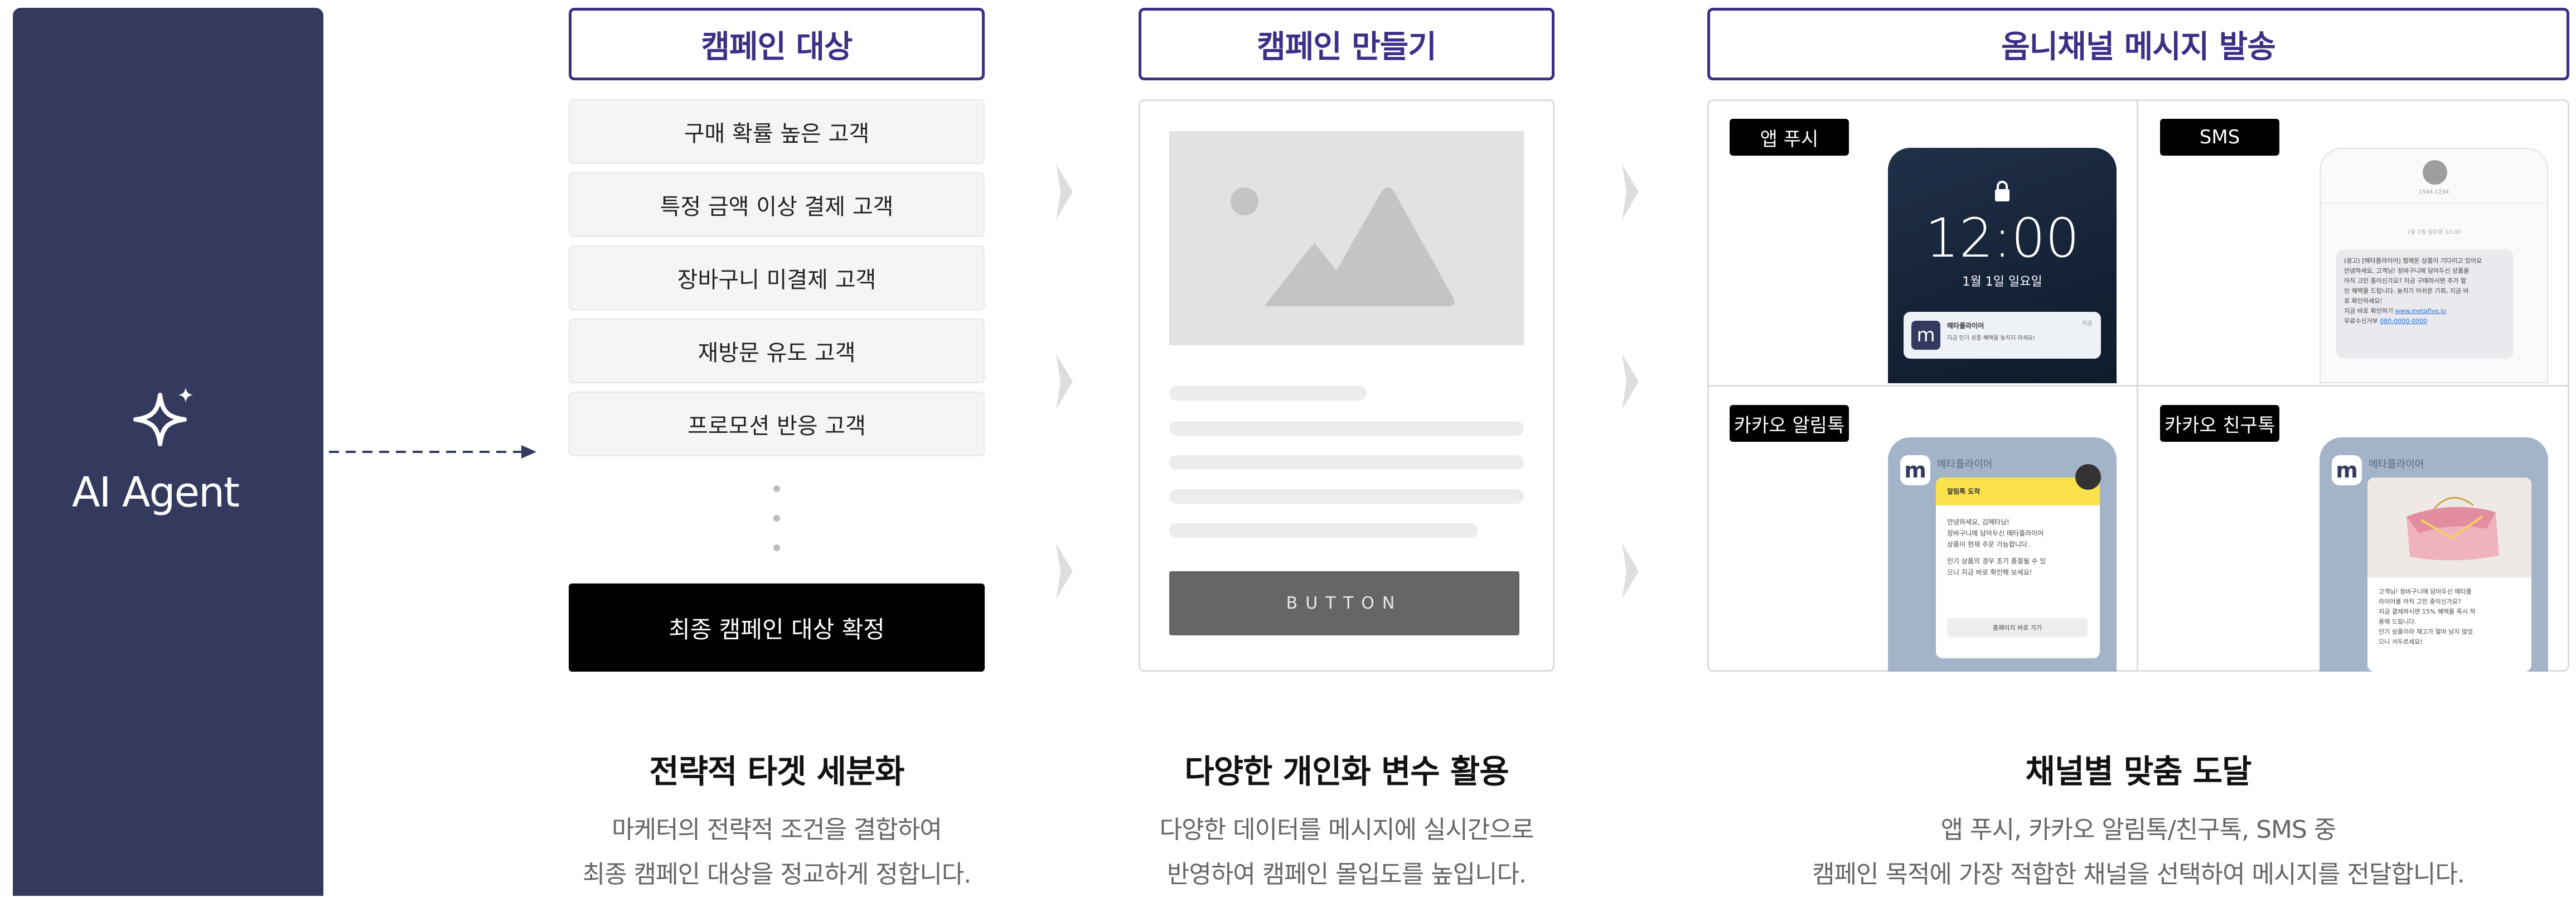 This screenshot has height=897, width=2576. Describe the element at coordinates (2398, 621) in the screenshot. I see `friendtalk-line: 용해 드립니다.` at that location.